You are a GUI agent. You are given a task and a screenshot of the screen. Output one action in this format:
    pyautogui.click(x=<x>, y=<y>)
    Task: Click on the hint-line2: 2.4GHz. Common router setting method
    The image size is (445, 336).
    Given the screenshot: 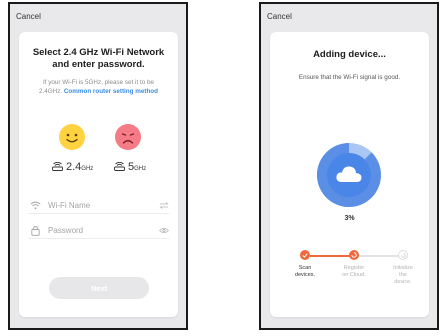 What is the action you would take?
    pyautogui.click(x=98, y=92)
    